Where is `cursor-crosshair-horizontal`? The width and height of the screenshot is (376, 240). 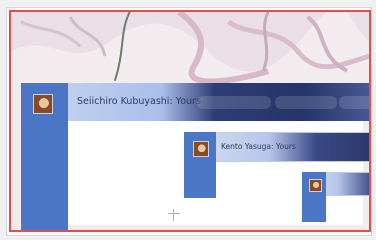 cursor-crosshair-horizontal is located at coordinates (174, 213).